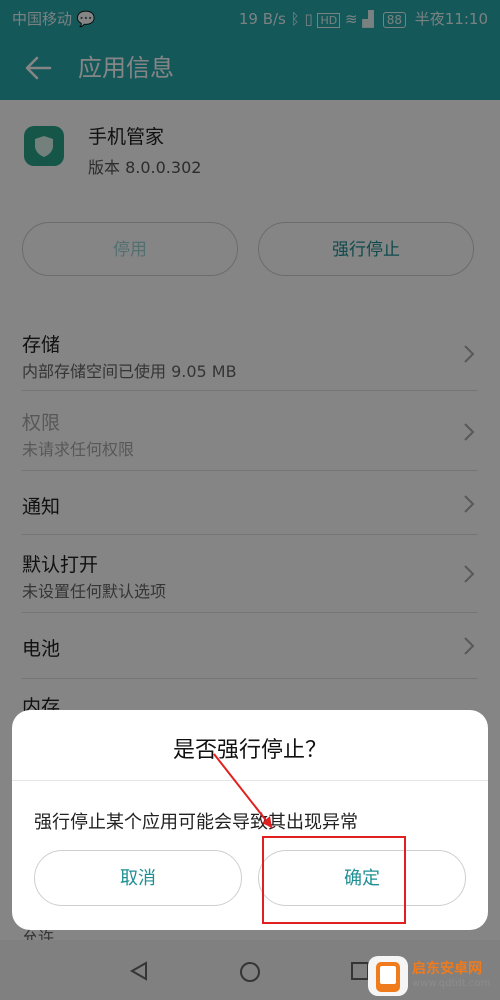  Describe the element at coordinates (451, 983) in the screenshot. I see `watermark-url: www.qdtdt.com` at that location.